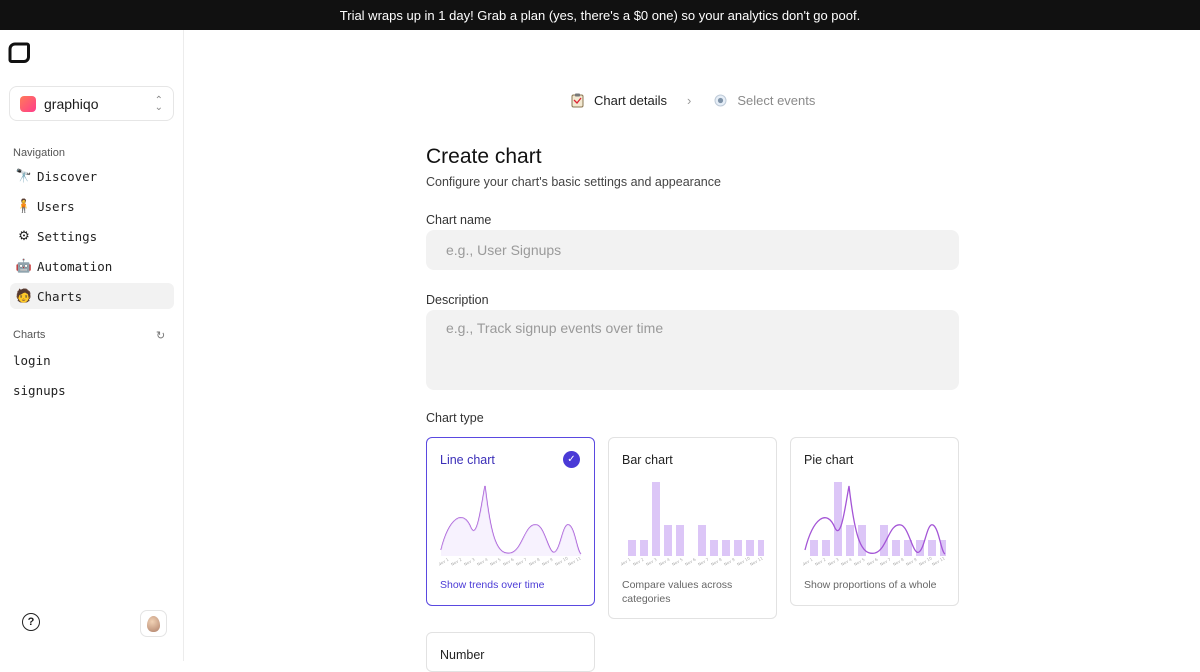 The width and height of the screenshot is (1200, 672). I want to click on egg-avatar-icon, so click(153, 623).